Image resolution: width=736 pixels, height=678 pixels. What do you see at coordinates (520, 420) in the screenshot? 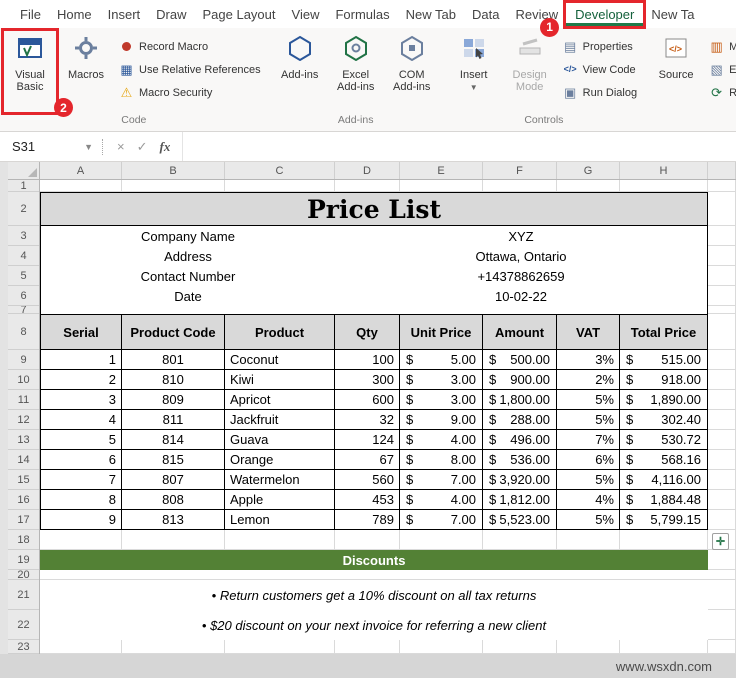
I see `cell-amount: $288.00` at bounding box center [520, 420].